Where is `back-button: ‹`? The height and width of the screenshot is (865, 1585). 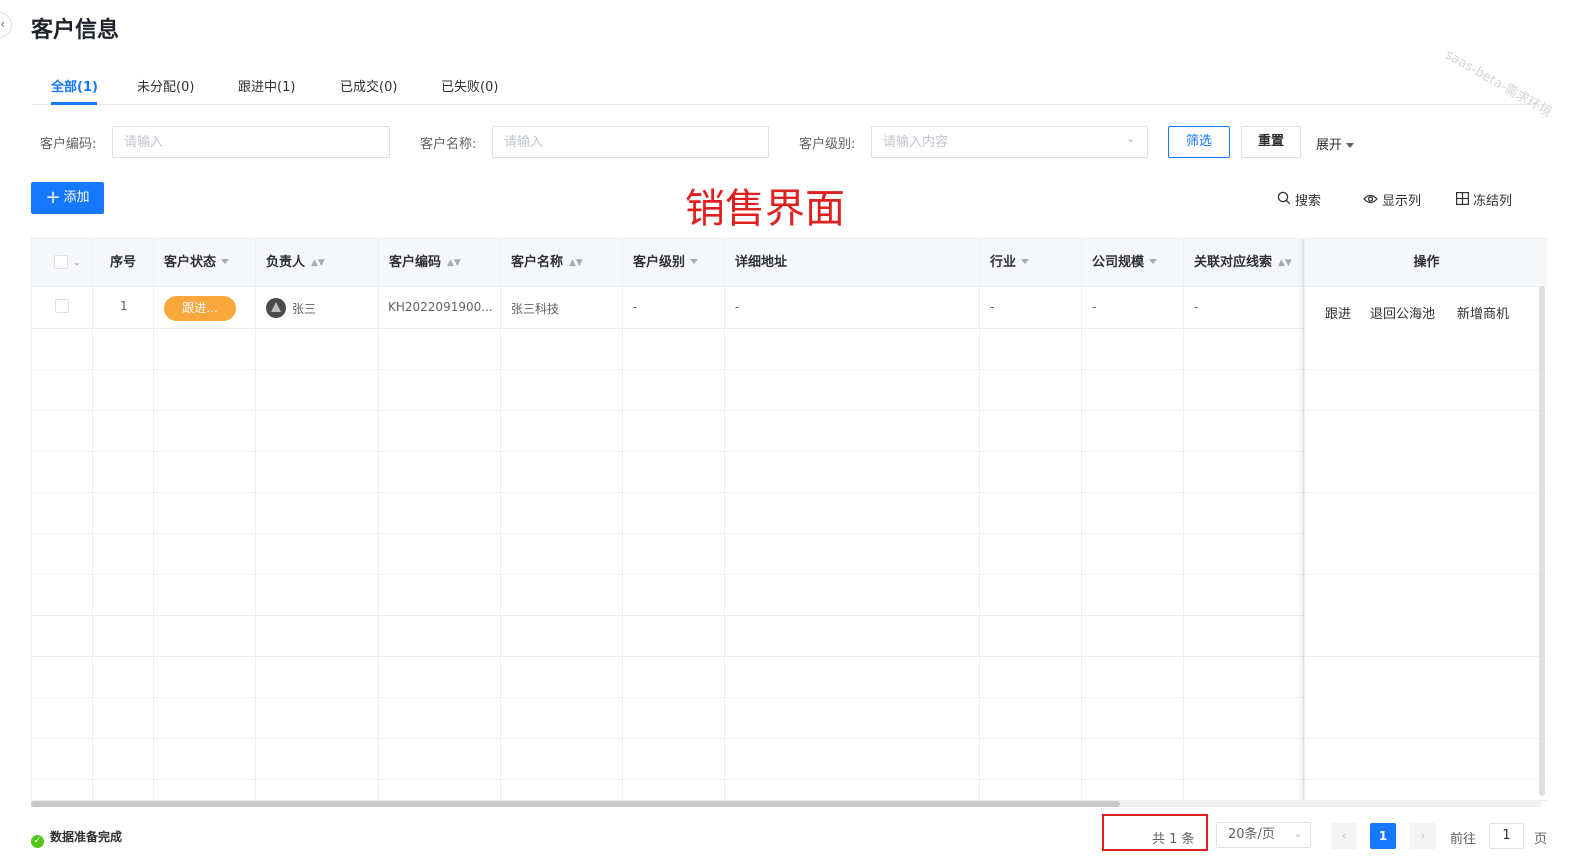
back-button: ‹ is located at coordinates (6, 25).